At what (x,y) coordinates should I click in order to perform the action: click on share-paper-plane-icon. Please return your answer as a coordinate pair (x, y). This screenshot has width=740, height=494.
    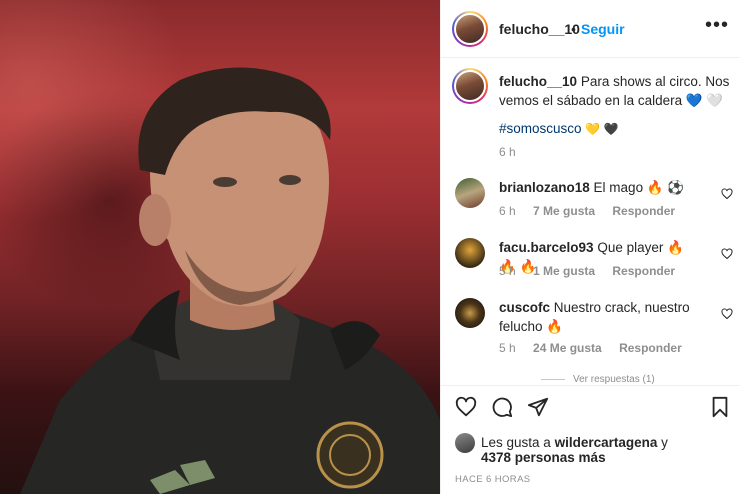
    Looking at the image, I should click on (538, 407).